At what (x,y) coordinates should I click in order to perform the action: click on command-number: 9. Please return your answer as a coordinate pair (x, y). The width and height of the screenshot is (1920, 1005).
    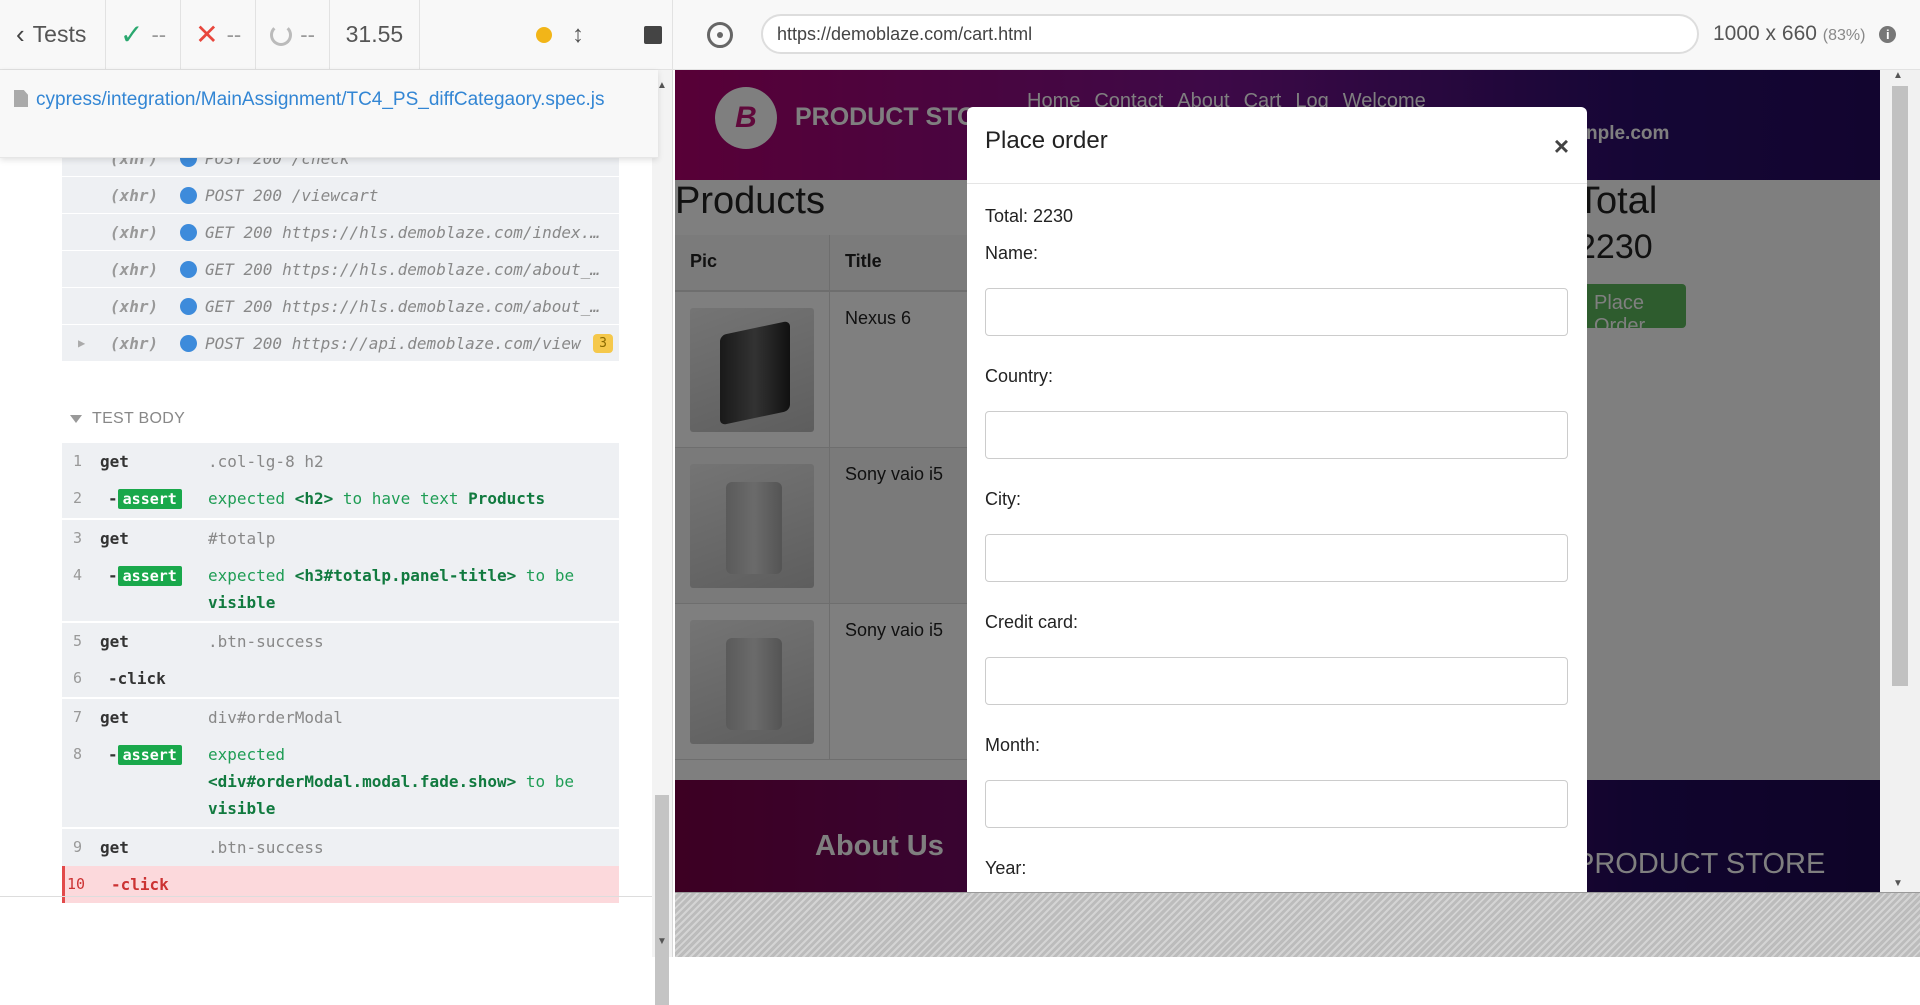
    Looking at the image, I should click on (77, 847).